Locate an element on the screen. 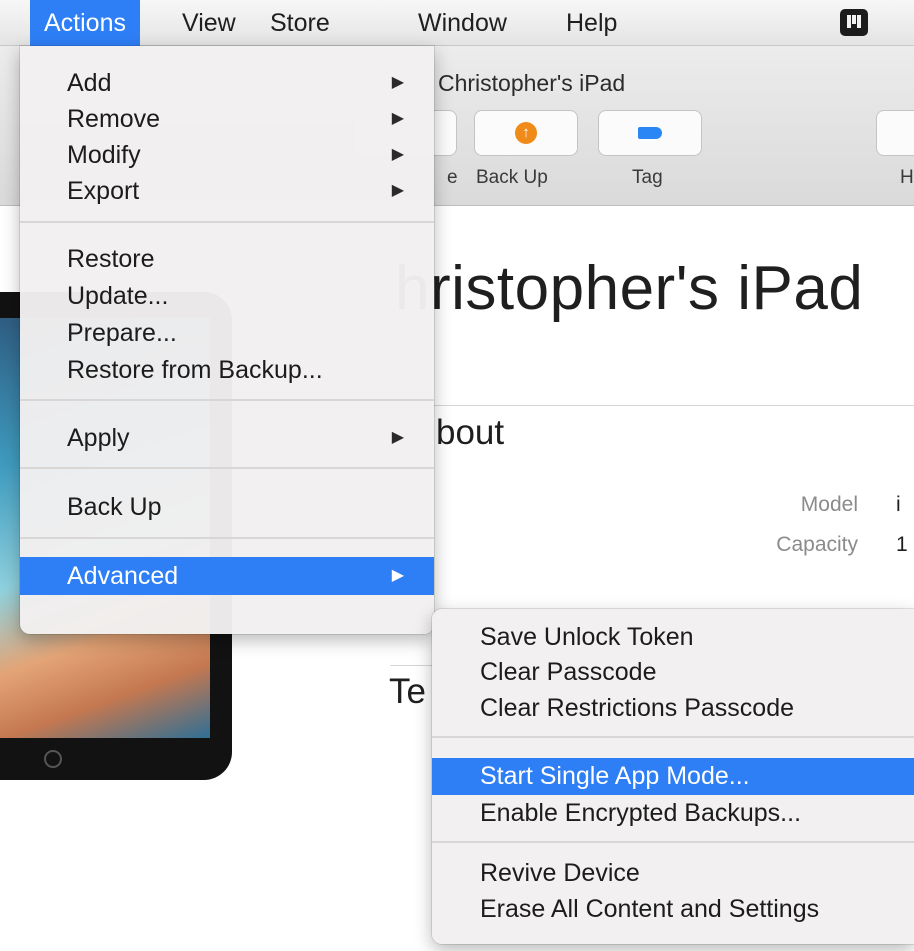 The height and width of the screenshot is (951, 914). ipad-home-button is located at coordinates (53, 759).